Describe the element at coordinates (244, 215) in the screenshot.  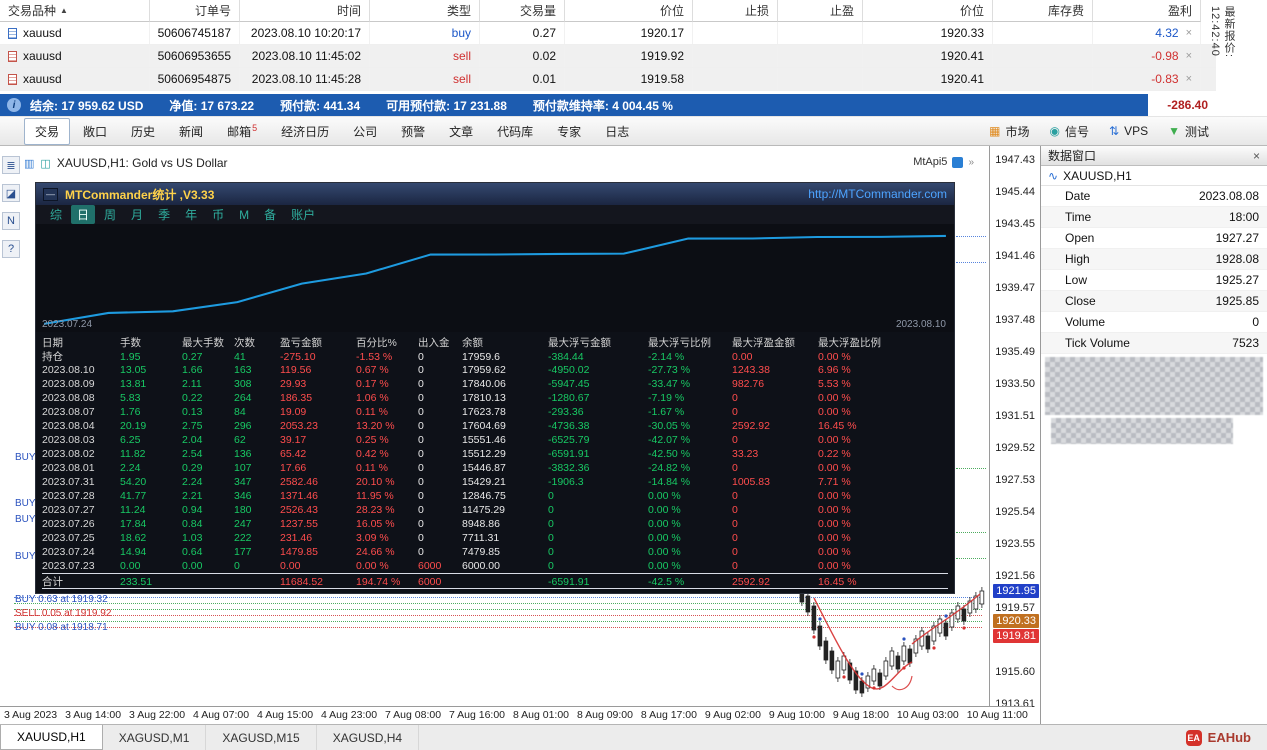
I see `mtcommander-tab-M: M` at that location.